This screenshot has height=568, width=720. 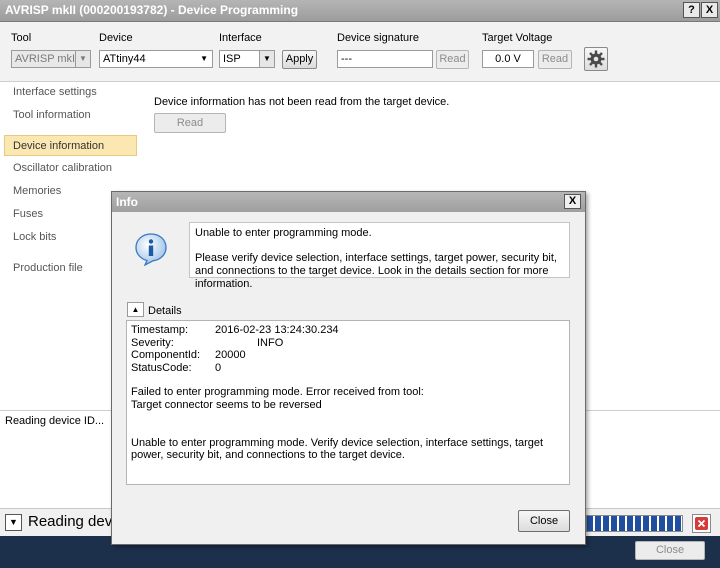 What do you see at coordinates (691, 10) in the screenshot?
I see `help-button: ?` at bounding box center [691, 10].